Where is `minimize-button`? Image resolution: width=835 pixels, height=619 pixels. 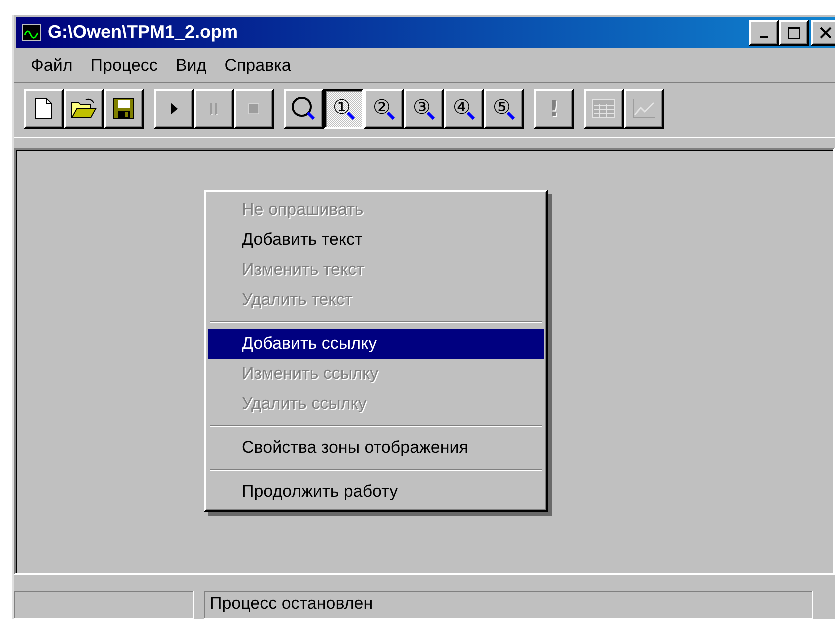 minimize-button is located at coordinates (764, 33).